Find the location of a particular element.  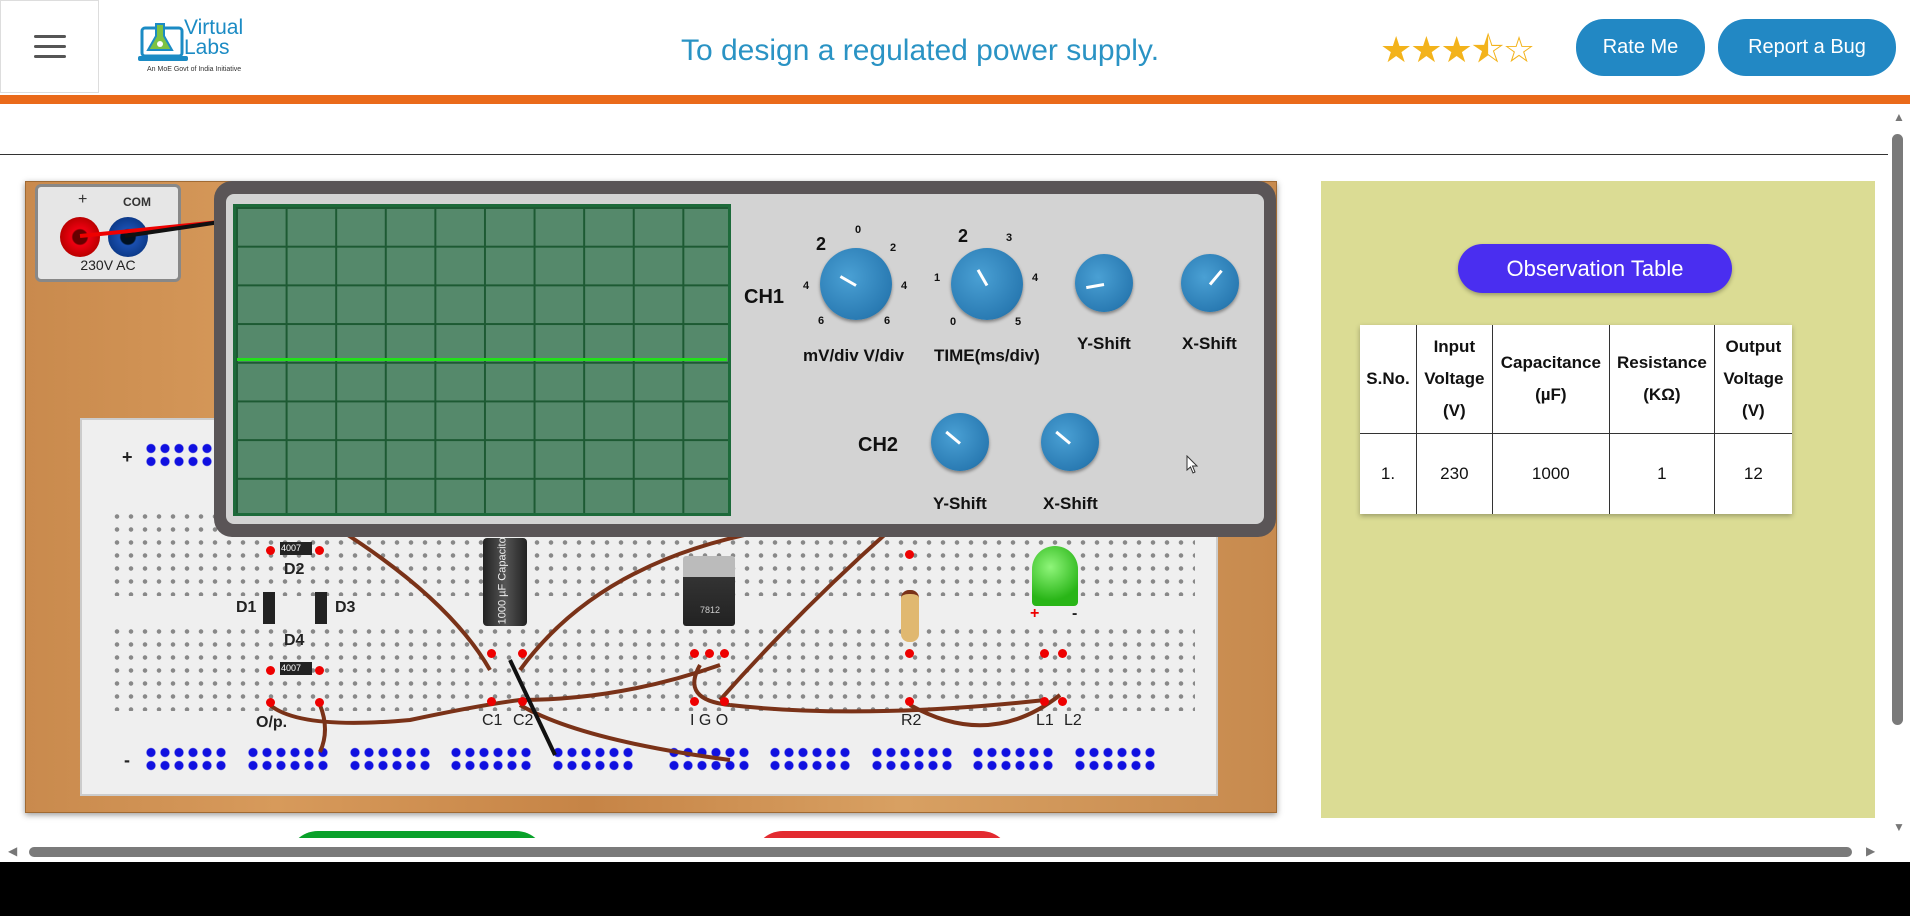

table-row: 1. 230 1000 1 12 is located at coordinates (1576, 473).